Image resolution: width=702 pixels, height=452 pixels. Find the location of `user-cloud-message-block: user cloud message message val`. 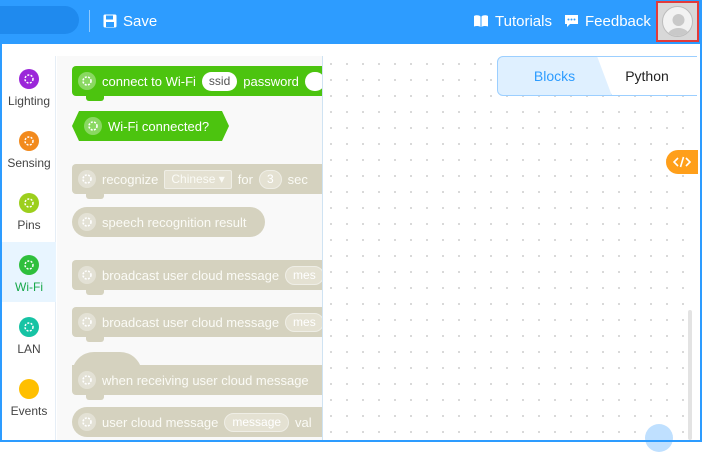

user-cloud-message-block: user cloud message message val is located at coordinates (197, 422).